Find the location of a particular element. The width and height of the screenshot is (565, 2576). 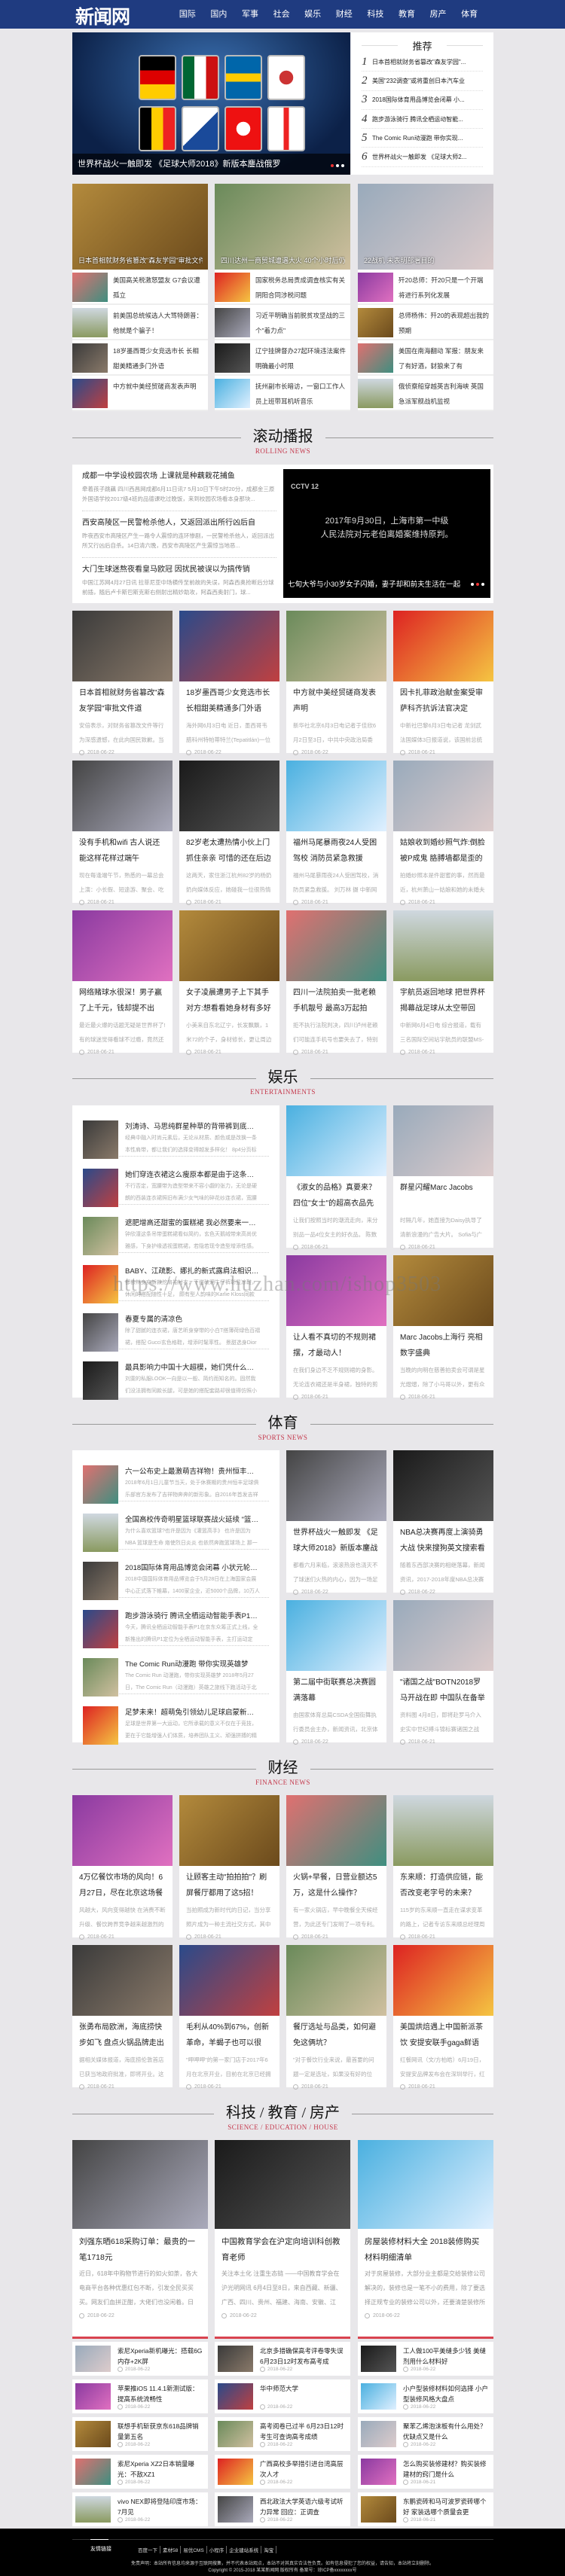

card-title: 刘强东晒618采购订单：最贵的一笔1718元 is located at coordinates (140, 2248).